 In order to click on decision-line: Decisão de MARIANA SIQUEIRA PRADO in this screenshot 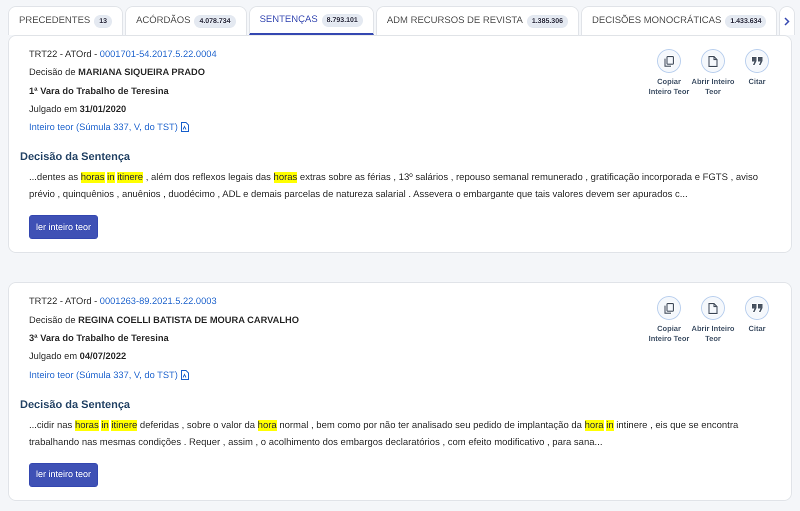, I will do `click(117, 73)`.